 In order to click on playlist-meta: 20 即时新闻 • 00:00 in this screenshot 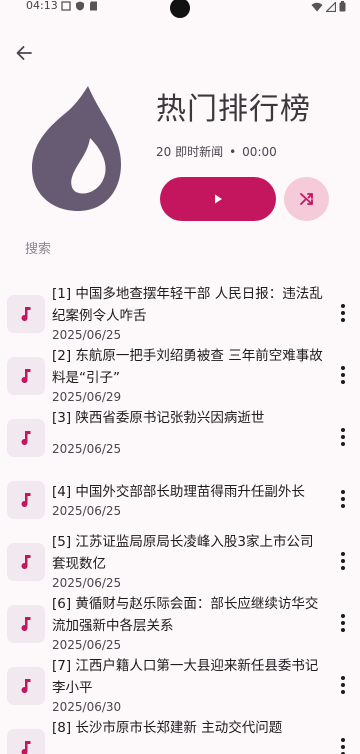, I will do `click(216, 151)`.